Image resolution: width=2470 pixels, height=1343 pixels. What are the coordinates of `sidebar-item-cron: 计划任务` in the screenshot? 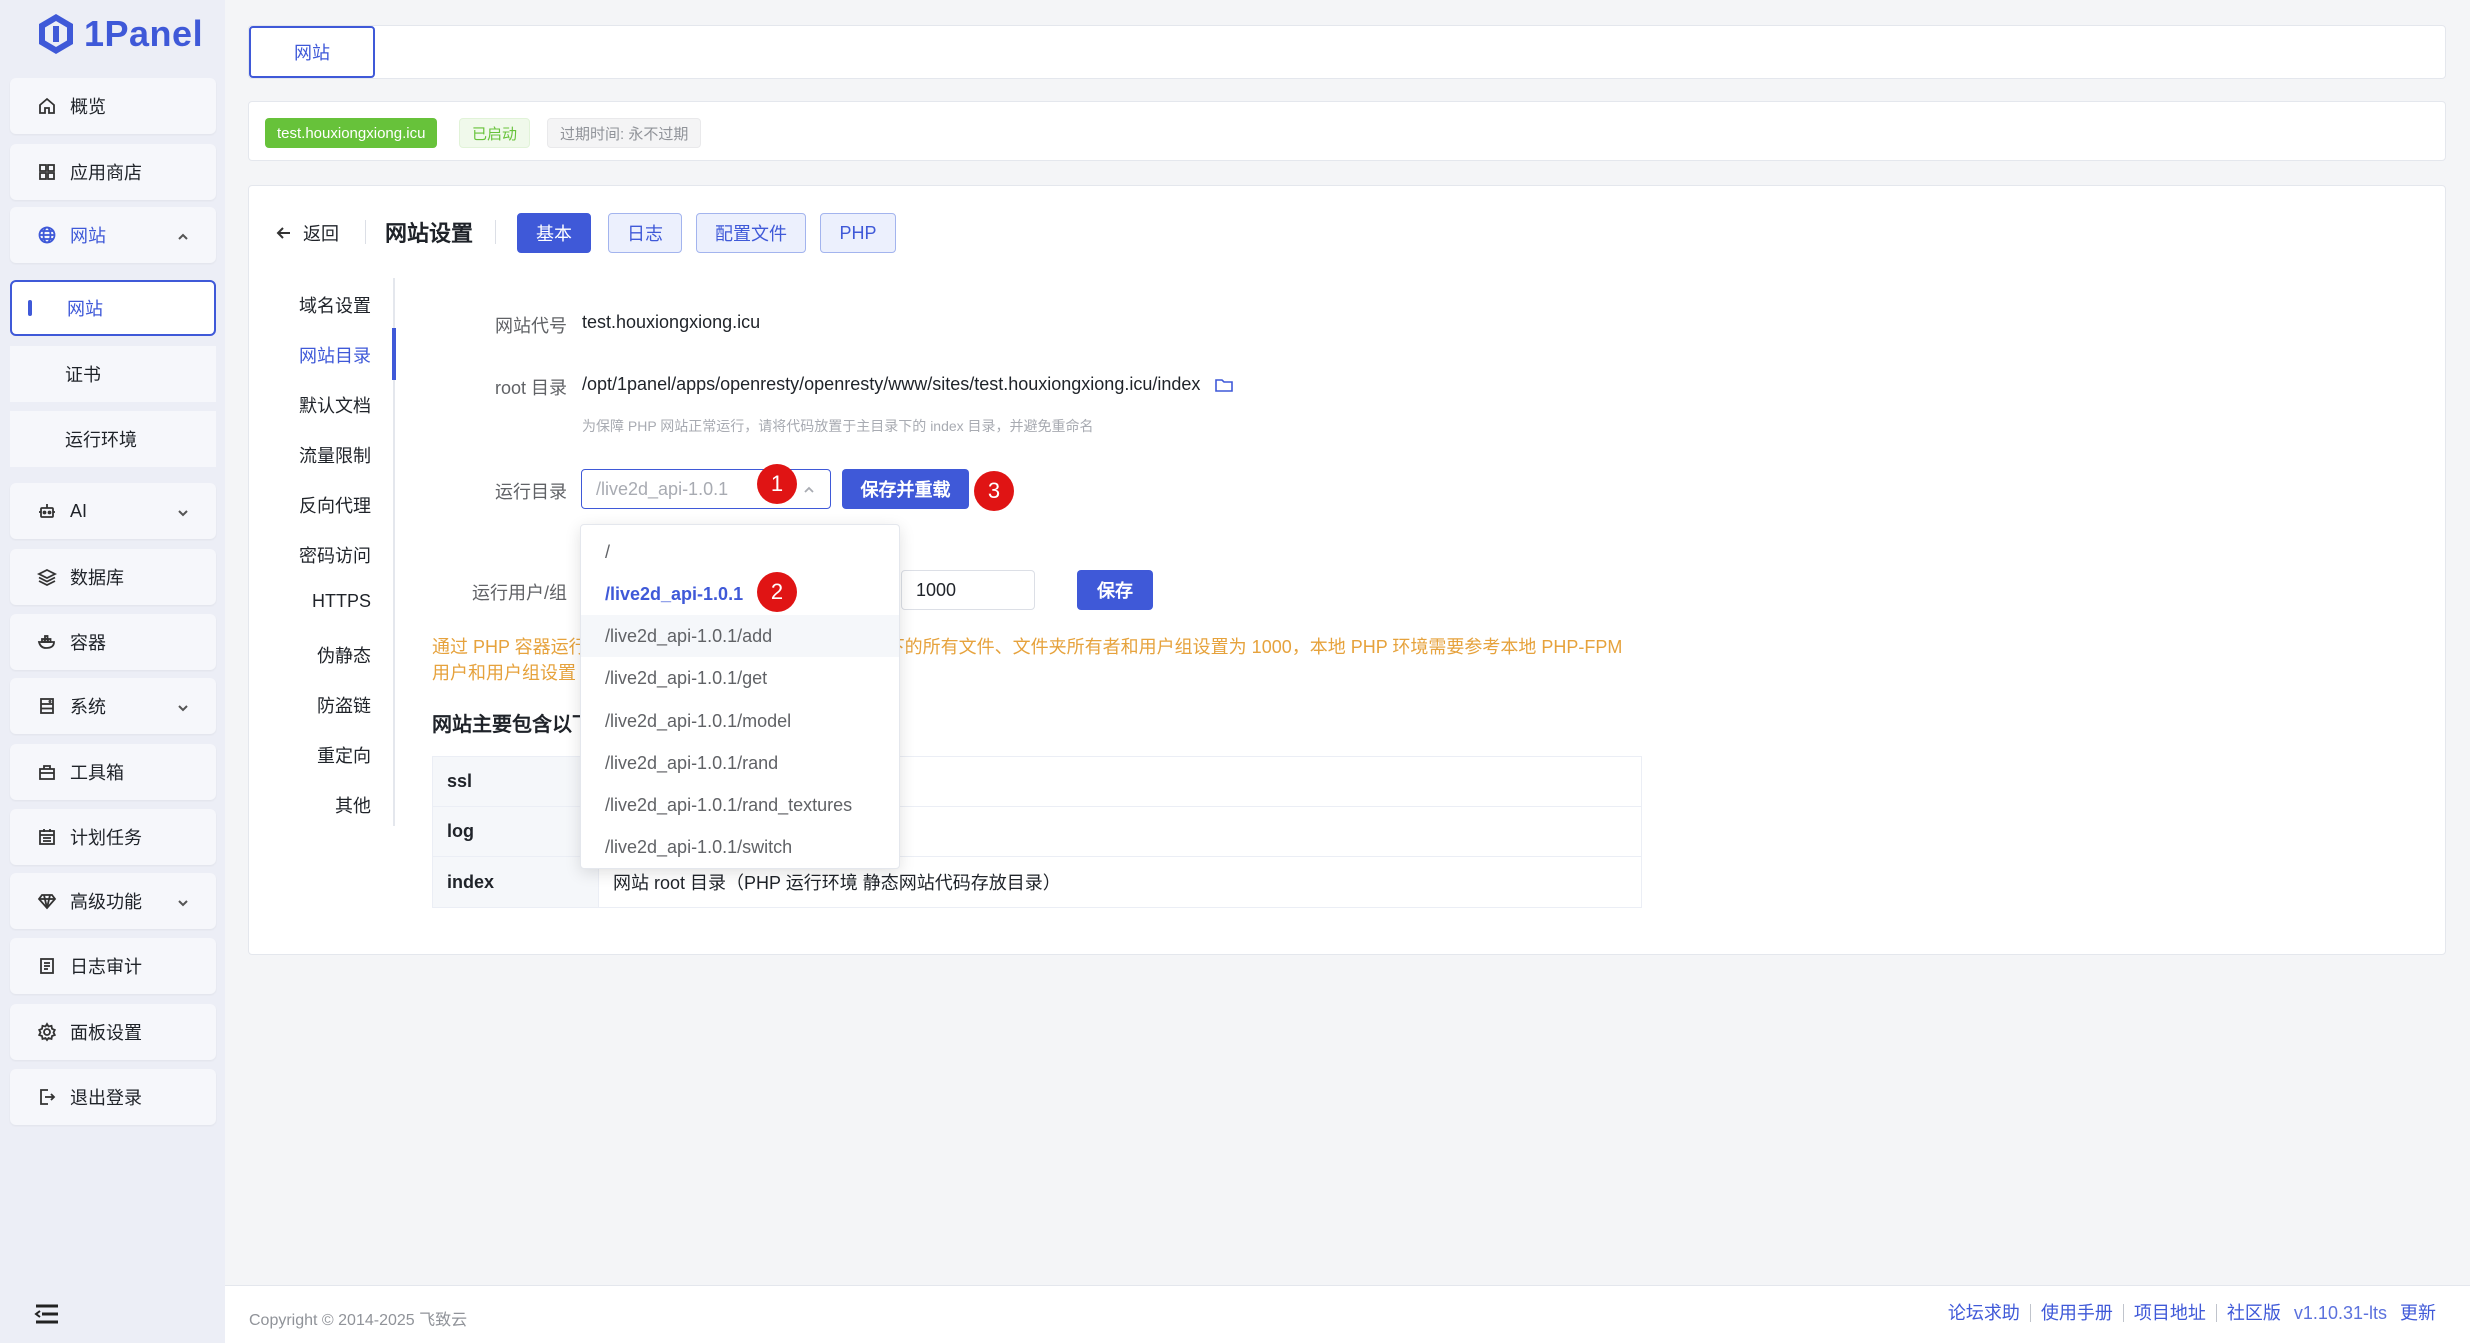 It's located at (113, 837).